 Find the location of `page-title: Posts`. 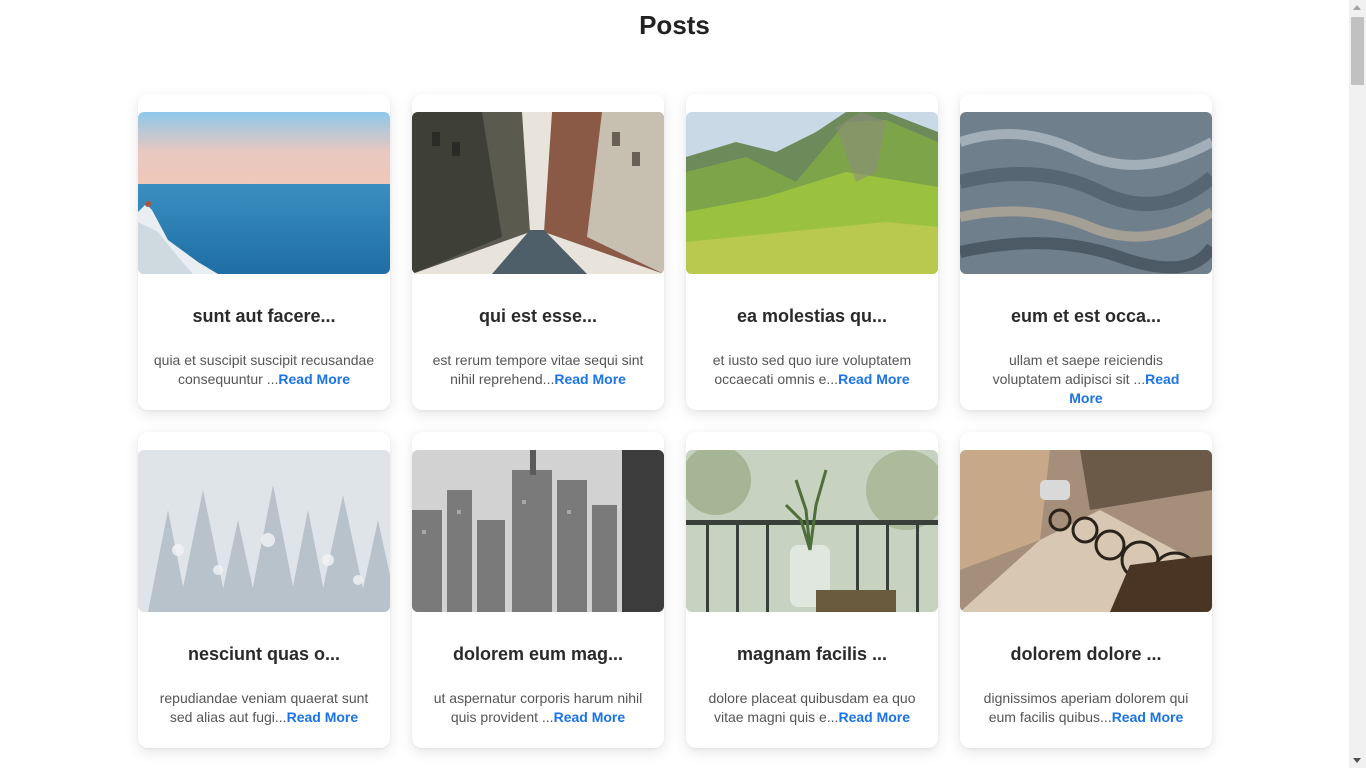

page-title: Posts is located at coordinates (674, 25).